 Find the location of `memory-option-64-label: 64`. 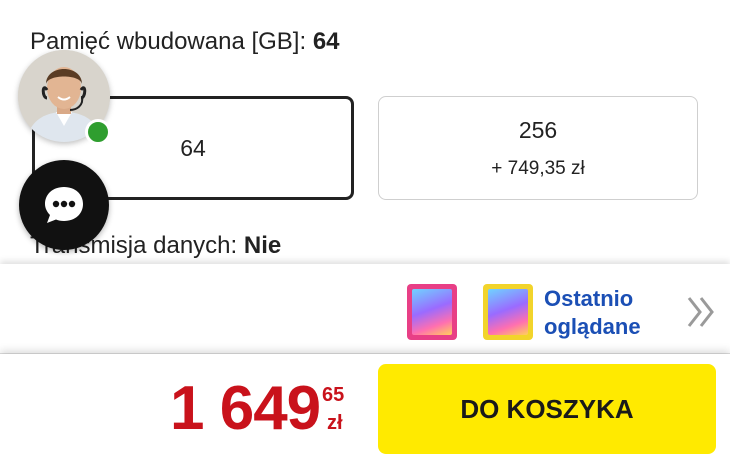

memory-option-64-label: 64 is located at coordinates (193, 147).